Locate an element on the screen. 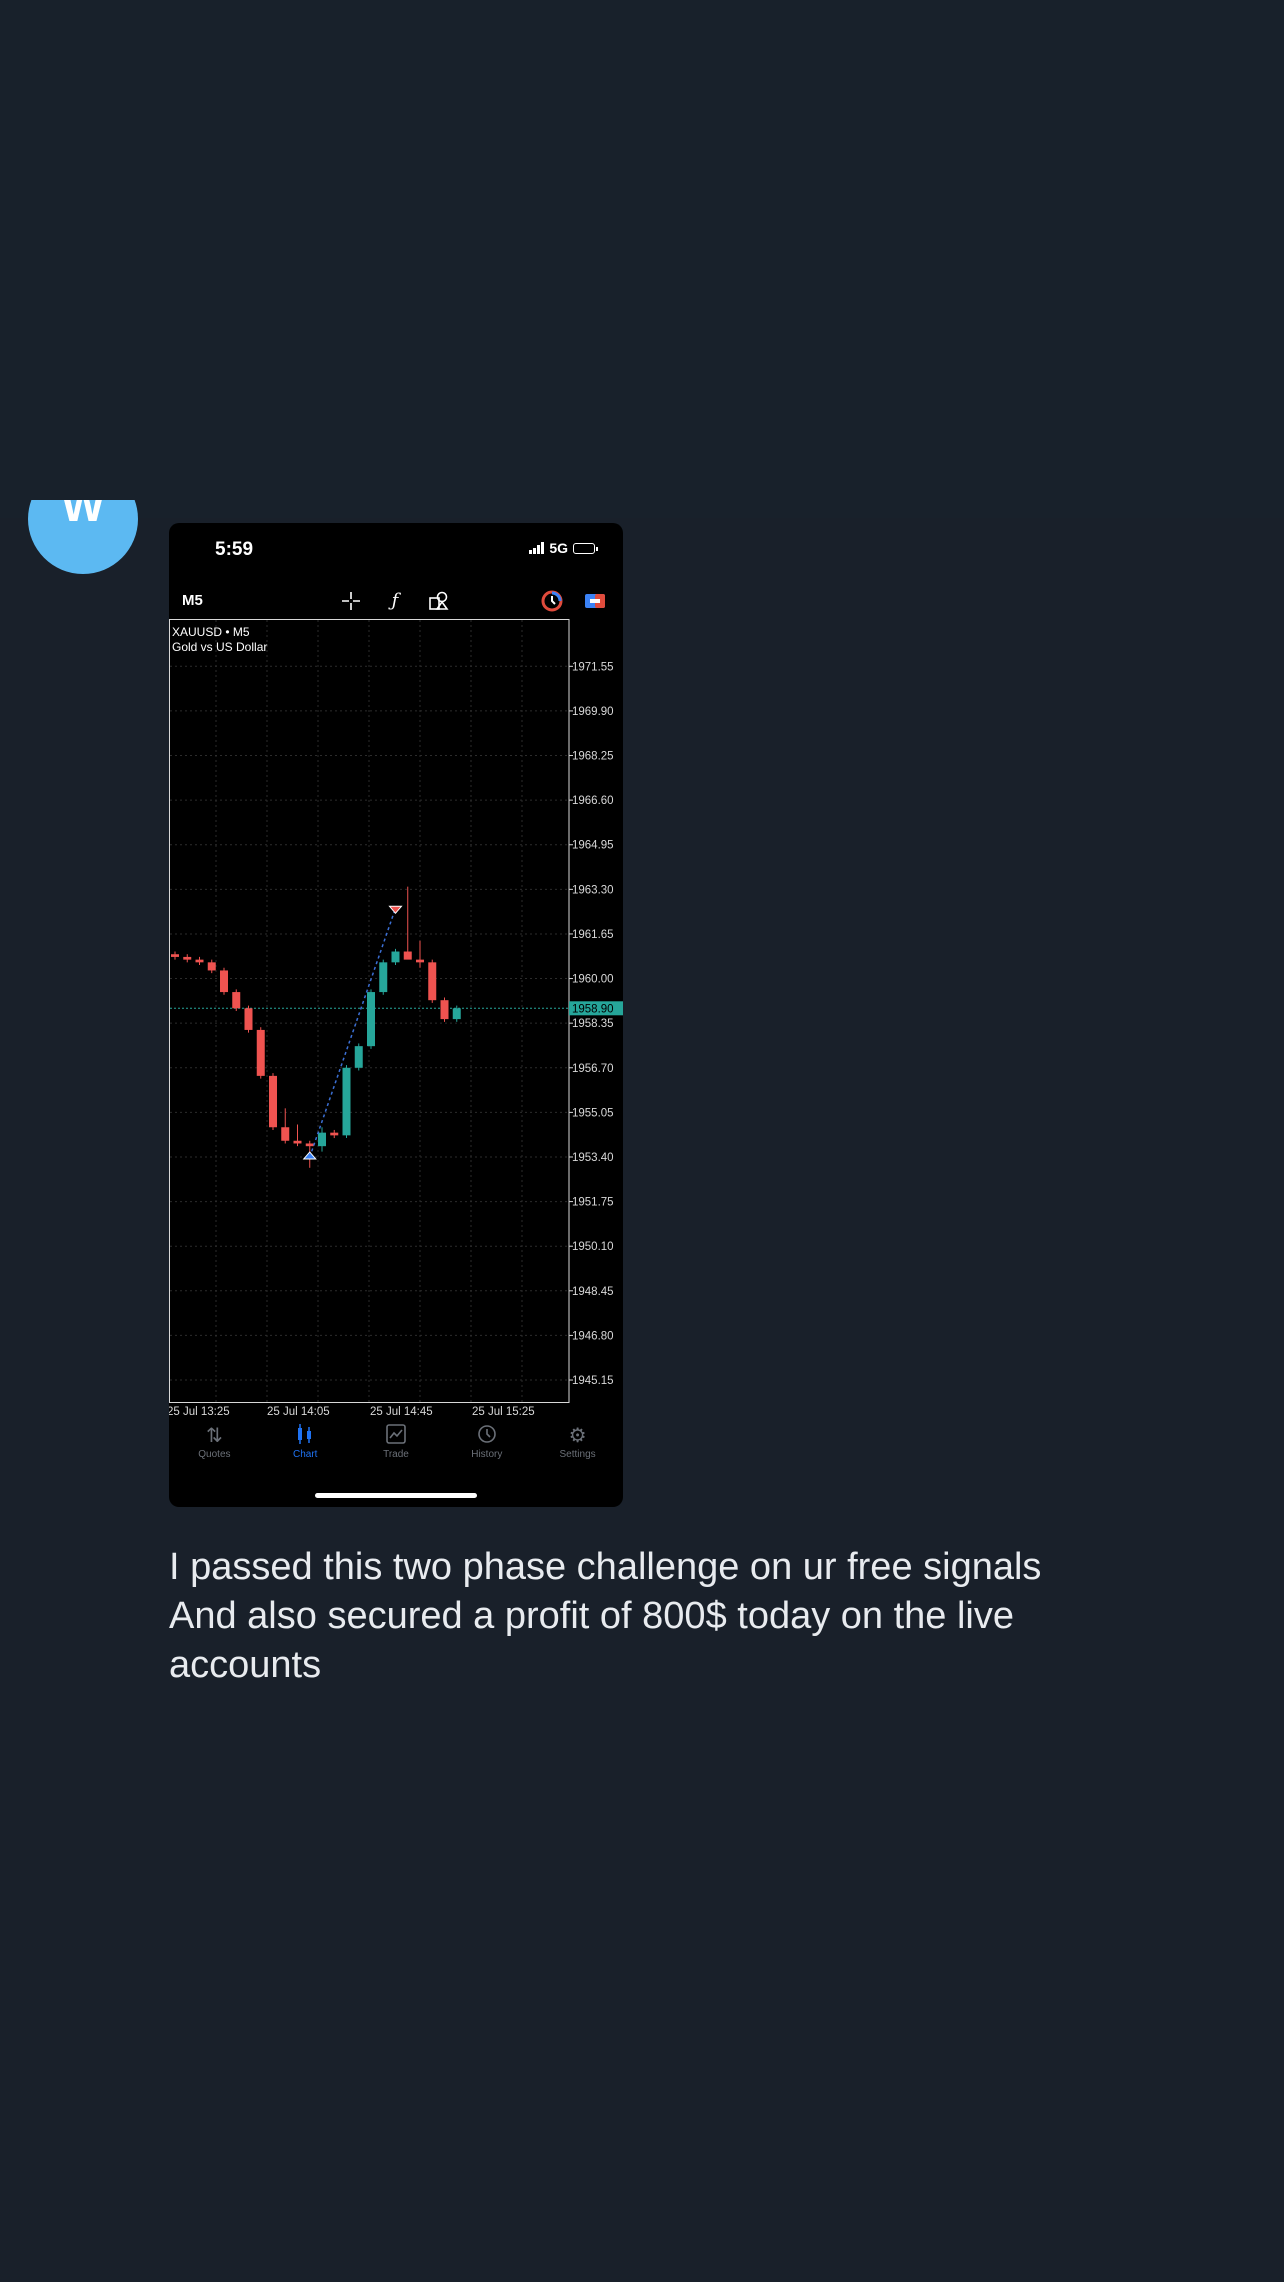 Image resolution: width=1284 pixels, height=2282 pixels. tab-trade-label: Trade is located at coordinates (396, 1454).